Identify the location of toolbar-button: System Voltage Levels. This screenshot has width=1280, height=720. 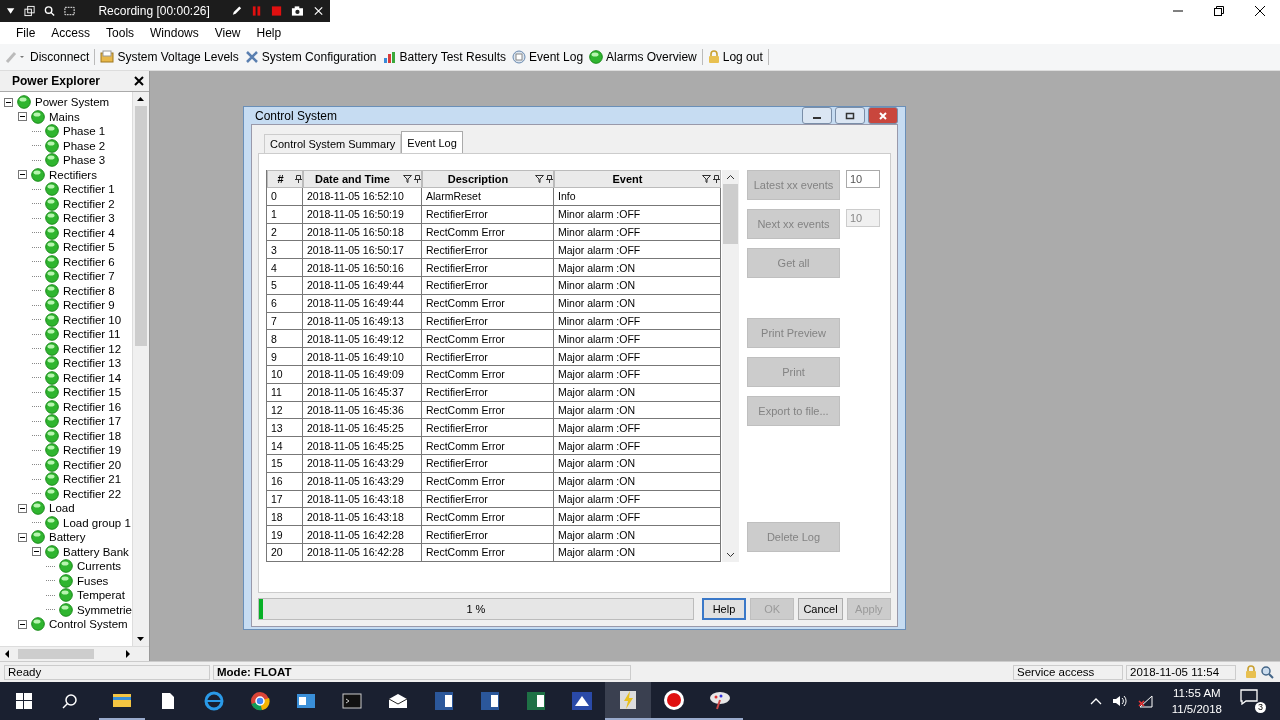
(169, 57).